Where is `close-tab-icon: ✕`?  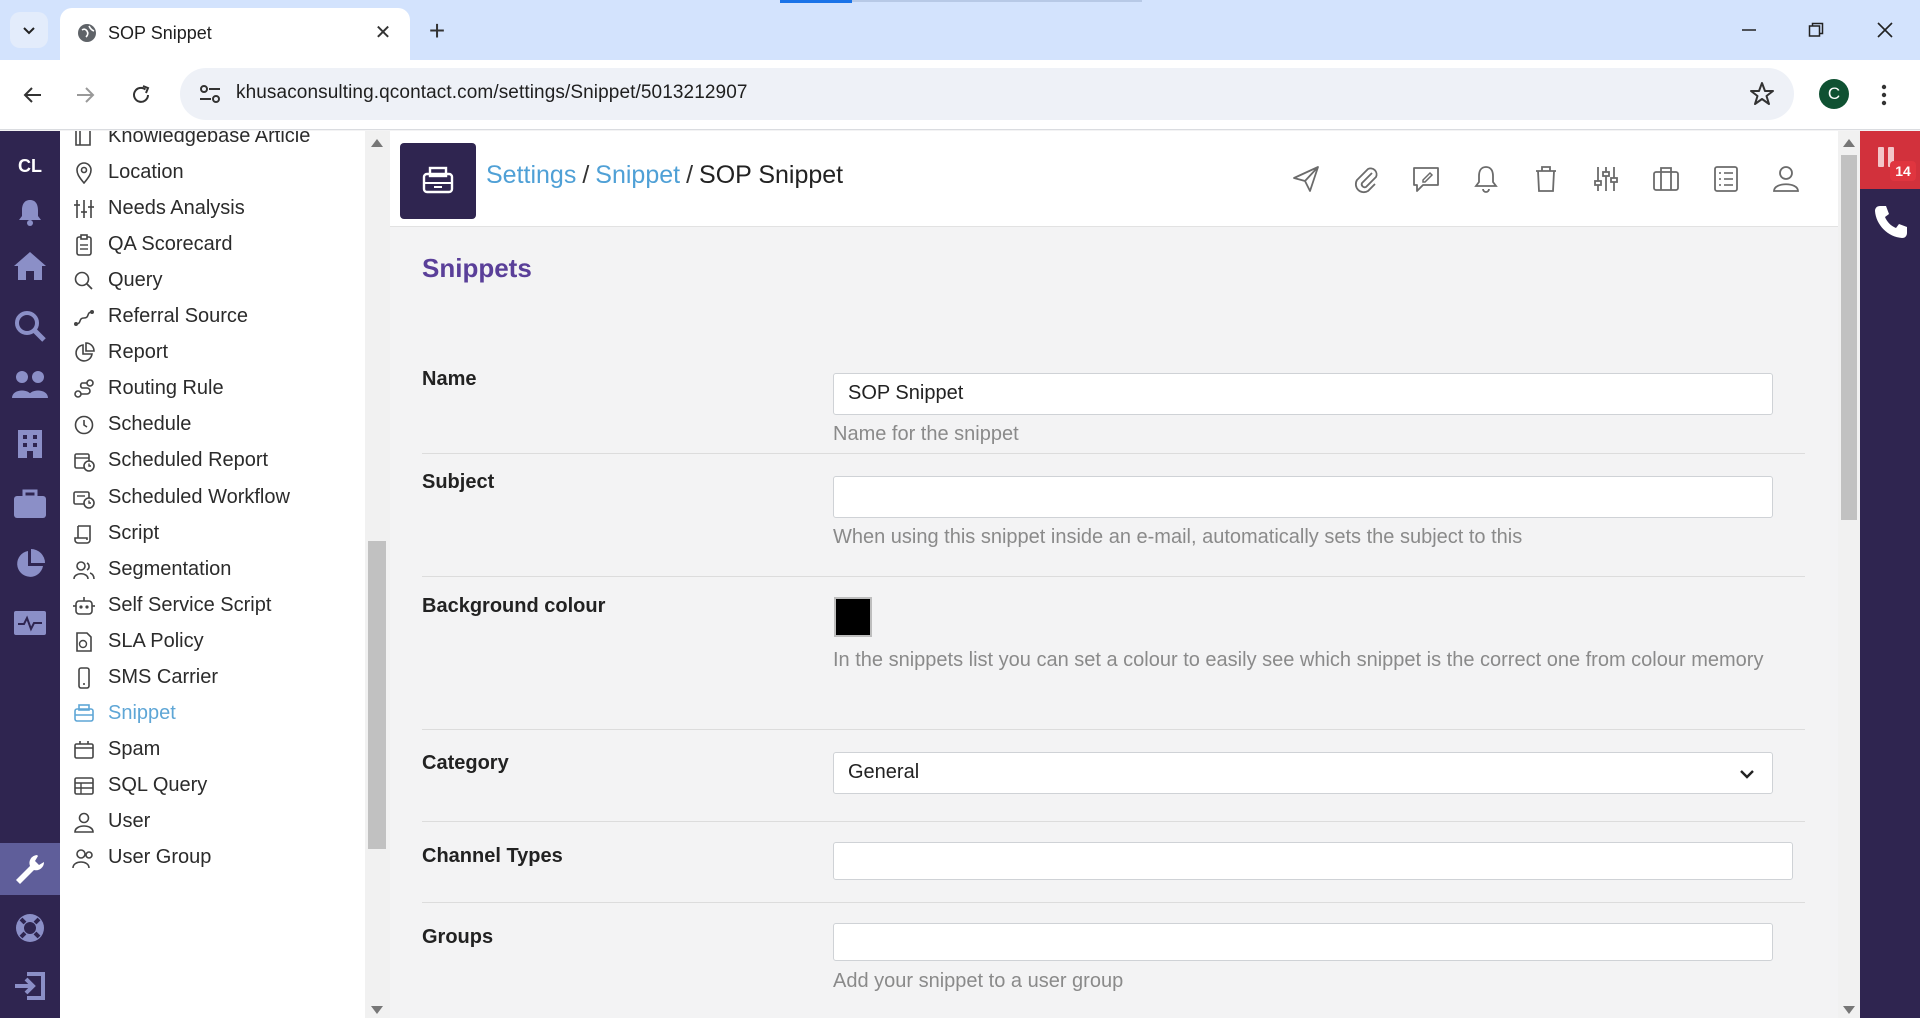
close-tab-icon: ✕ is located at coordinates (383, 32).